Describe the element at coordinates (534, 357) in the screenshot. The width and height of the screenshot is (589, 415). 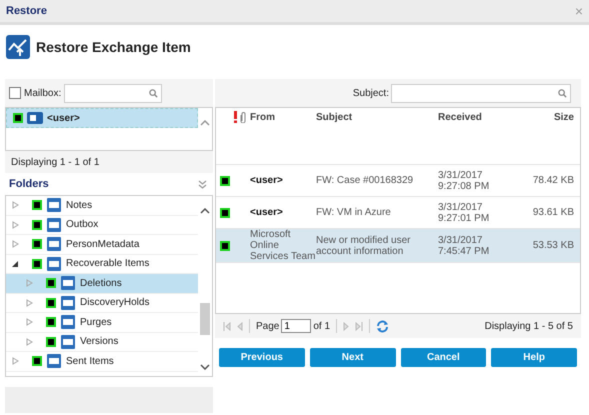
I see `wizard-button: Help` at that location.